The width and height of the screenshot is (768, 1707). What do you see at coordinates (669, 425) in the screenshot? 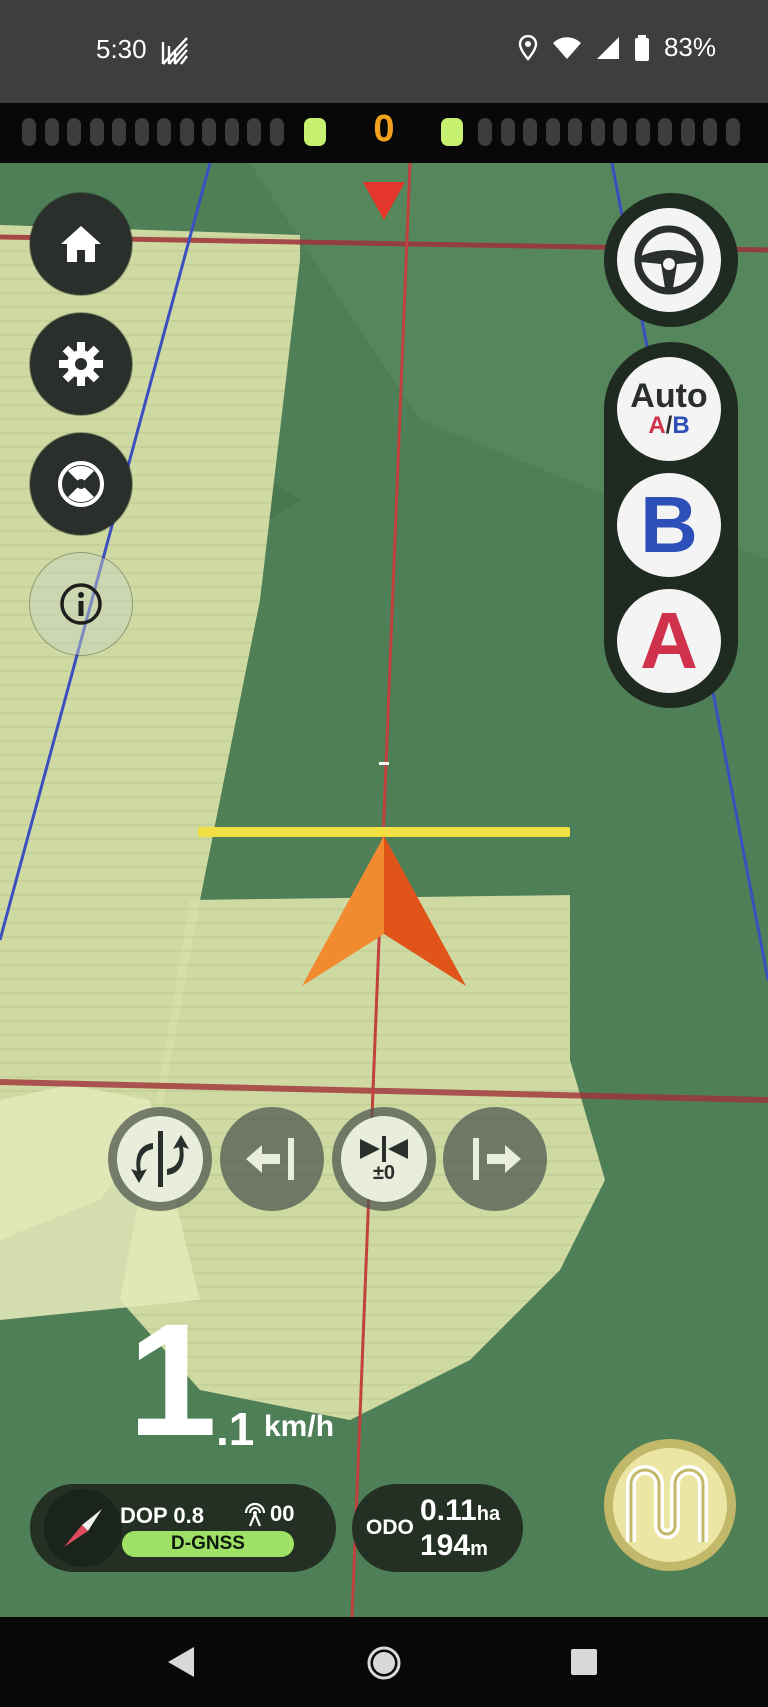
I see `auto-ab-subtitle: A/B` at bounding box center [669, 425].